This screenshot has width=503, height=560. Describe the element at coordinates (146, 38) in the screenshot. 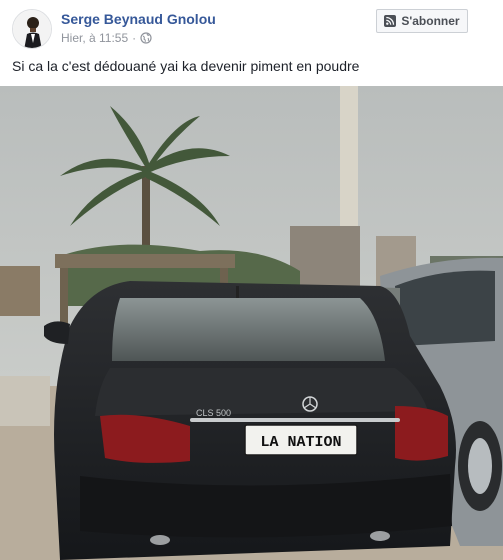

I see `globe-icon` at that location.